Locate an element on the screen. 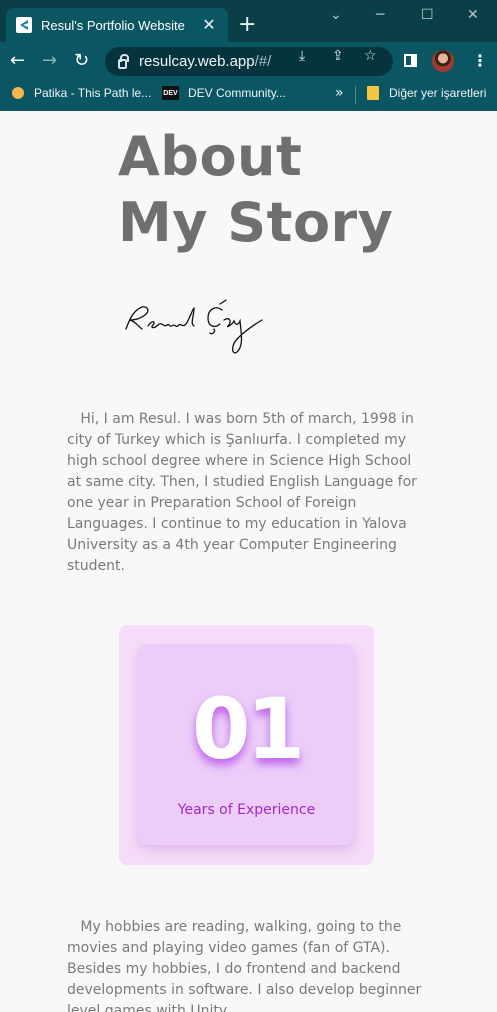 The width and height of the screenshot is (497, 1012). reload-icon: ↻ is located at coordinates (81, 61).